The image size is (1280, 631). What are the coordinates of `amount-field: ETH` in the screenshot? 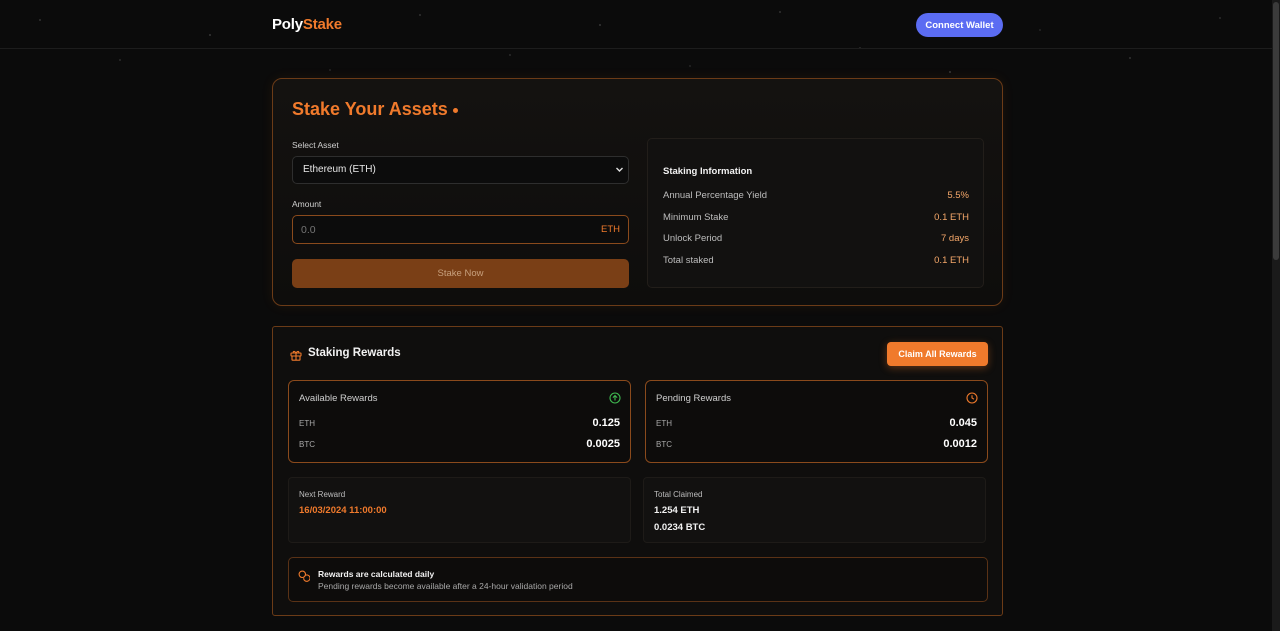 It's located at (460, 229).